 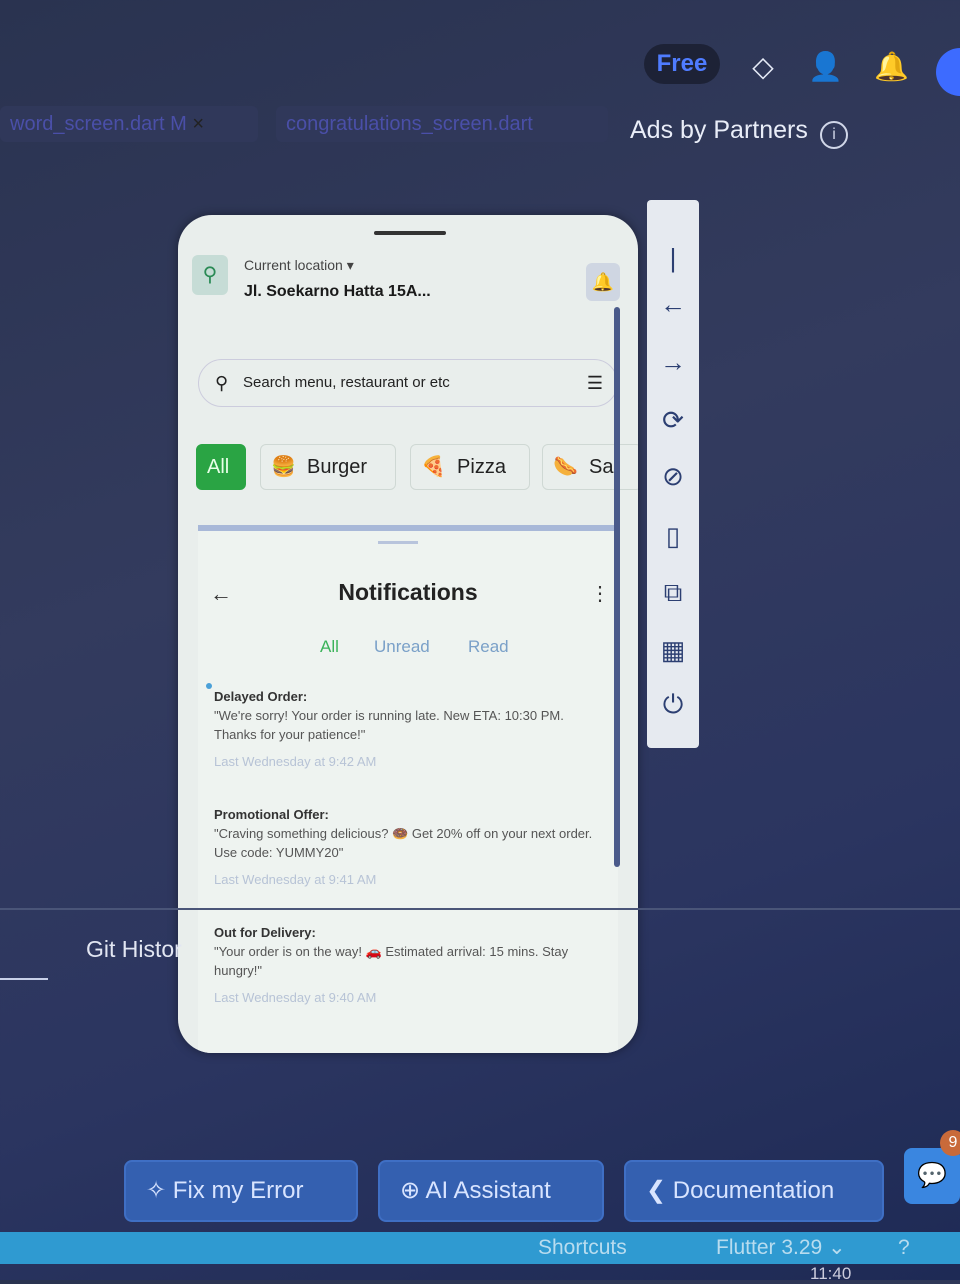 I want to click on magic-icon: ✧, so click(x=156, y=1190).